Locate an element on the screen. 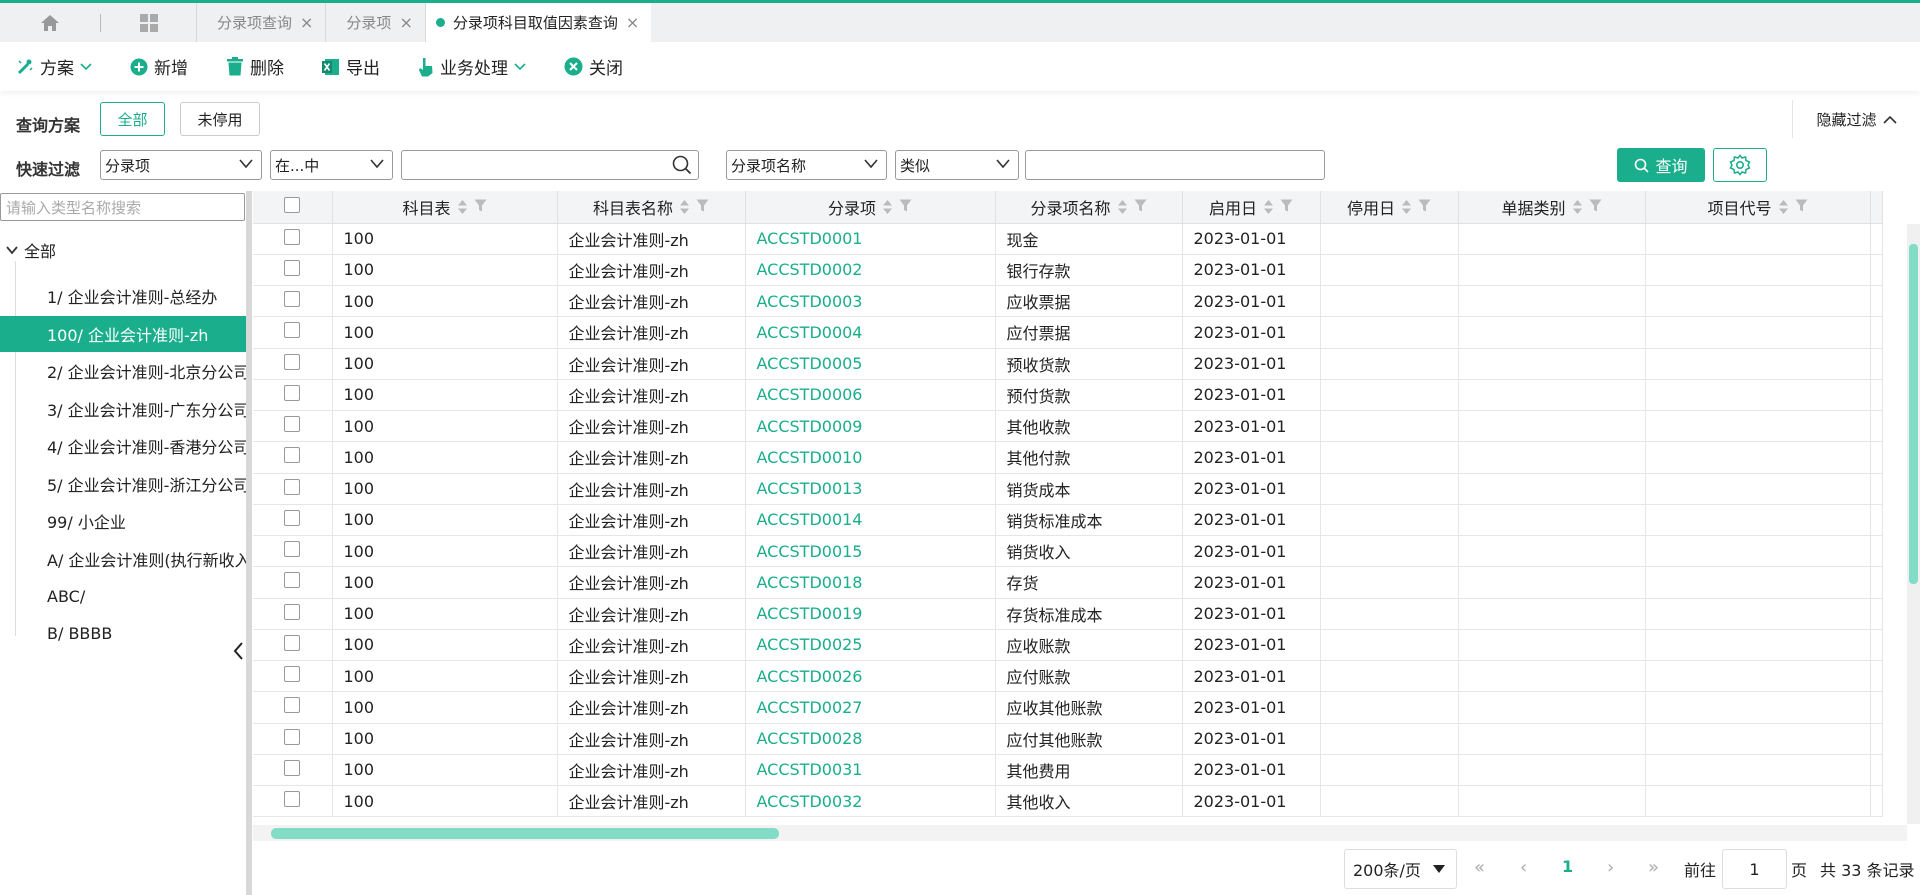 The image size is (1920, 895). tree-item: 100/ 企业会计准则-zh is located at coordinates (123, 333).